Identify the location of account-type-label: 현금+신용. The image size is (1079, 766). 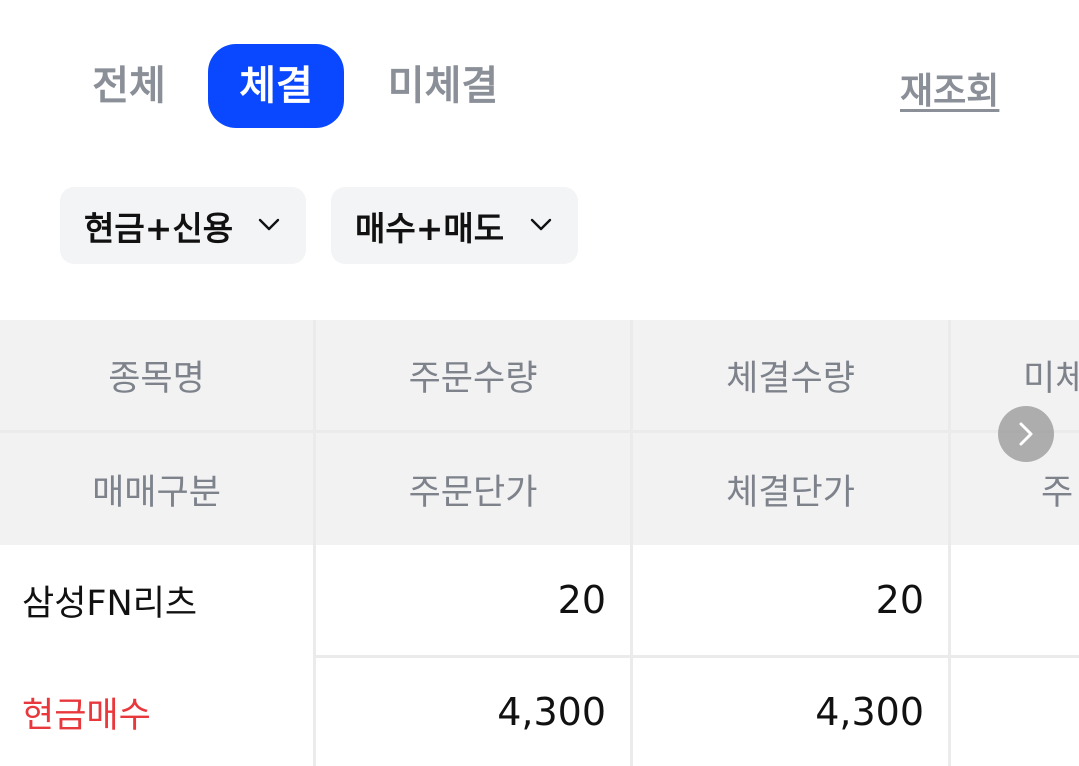
(159, 228).